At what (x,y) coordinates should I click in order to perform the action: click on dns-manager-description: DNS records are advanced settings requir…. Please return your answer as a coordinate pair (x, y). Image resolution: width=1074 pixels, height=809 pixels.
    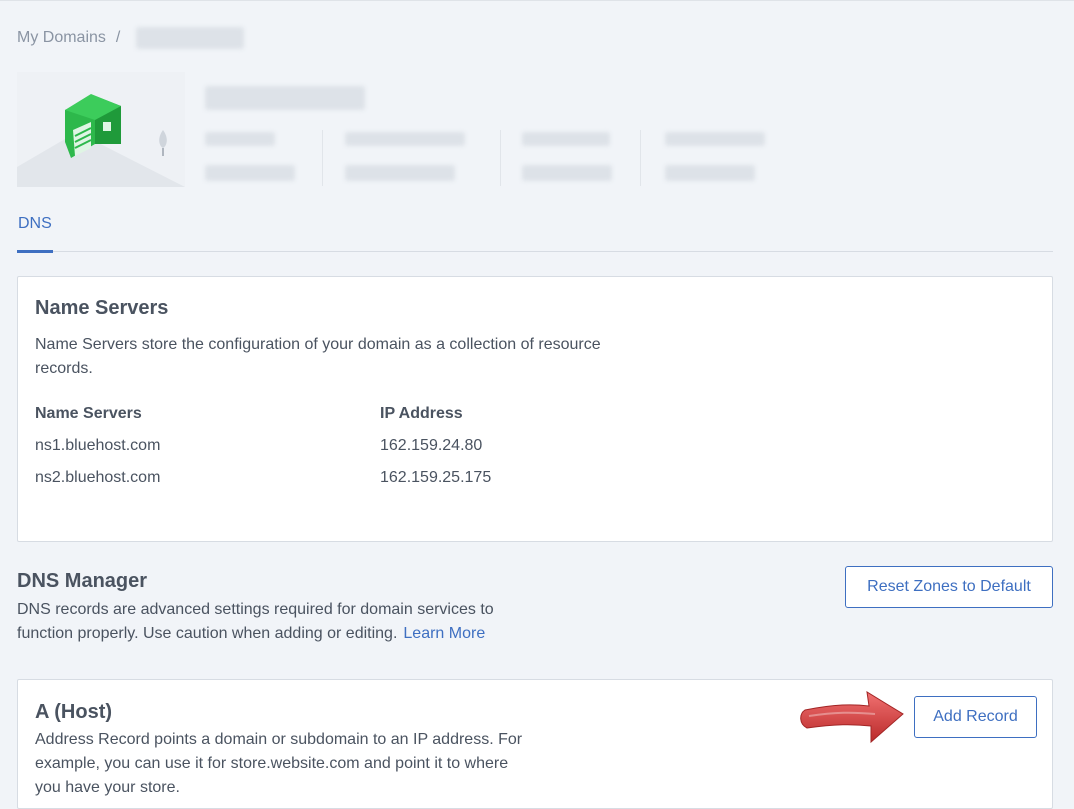
    Looking at the image, I should click on (277, 622).